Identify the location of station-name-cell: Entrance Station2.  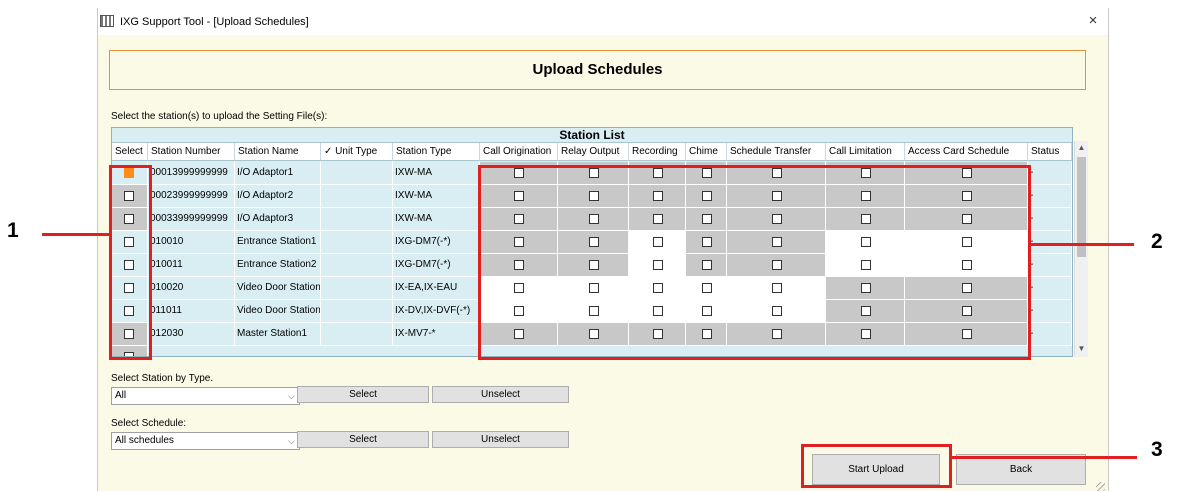
(278, 265).